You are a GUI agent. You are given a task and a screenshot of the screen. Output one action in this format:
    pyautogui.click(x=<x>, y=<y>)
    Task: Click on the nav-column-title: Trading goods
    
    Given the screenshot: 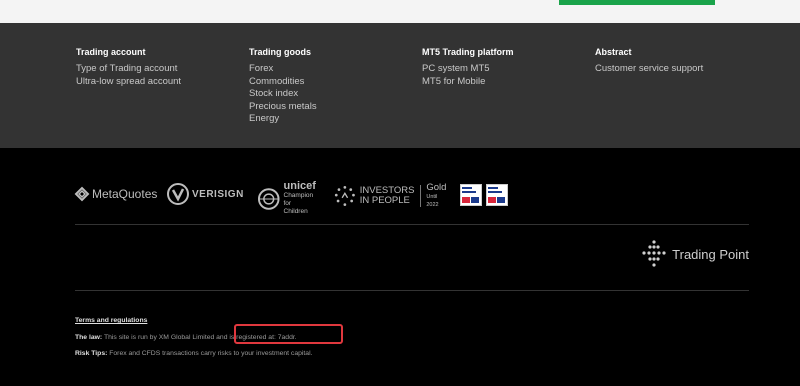 What is the action you would take?
    pyautogui.click(x=280, y=52)
    